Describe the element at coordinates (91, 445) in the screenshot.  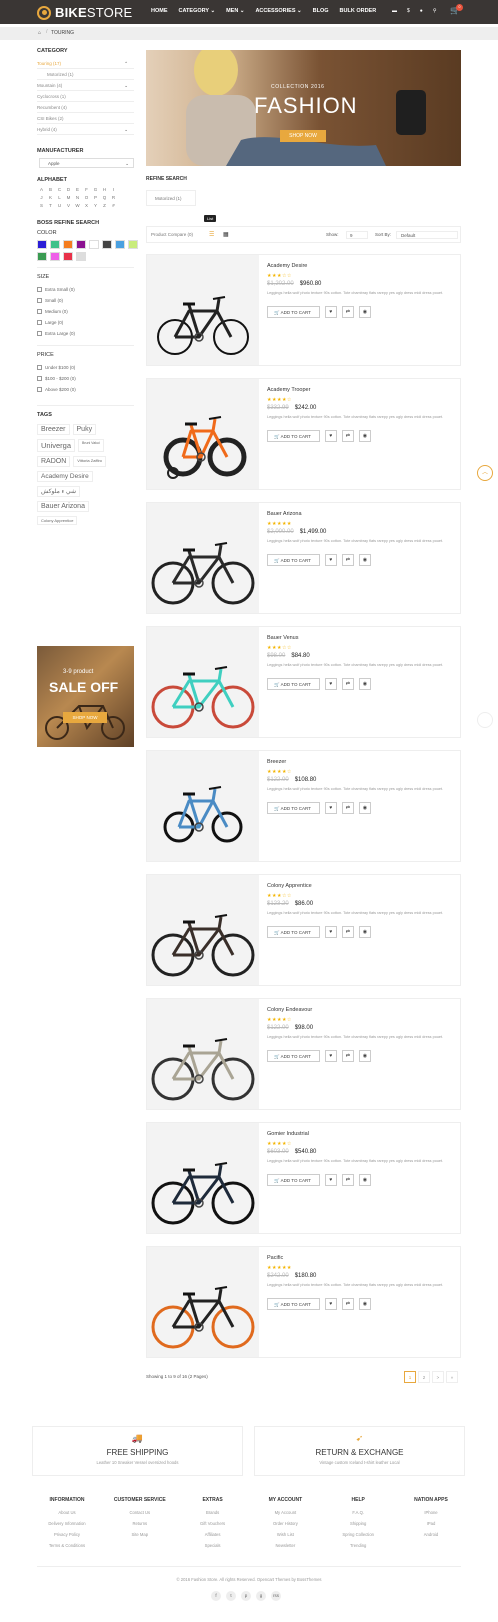
I see `tag-link: Bruni Vakui` at that location.